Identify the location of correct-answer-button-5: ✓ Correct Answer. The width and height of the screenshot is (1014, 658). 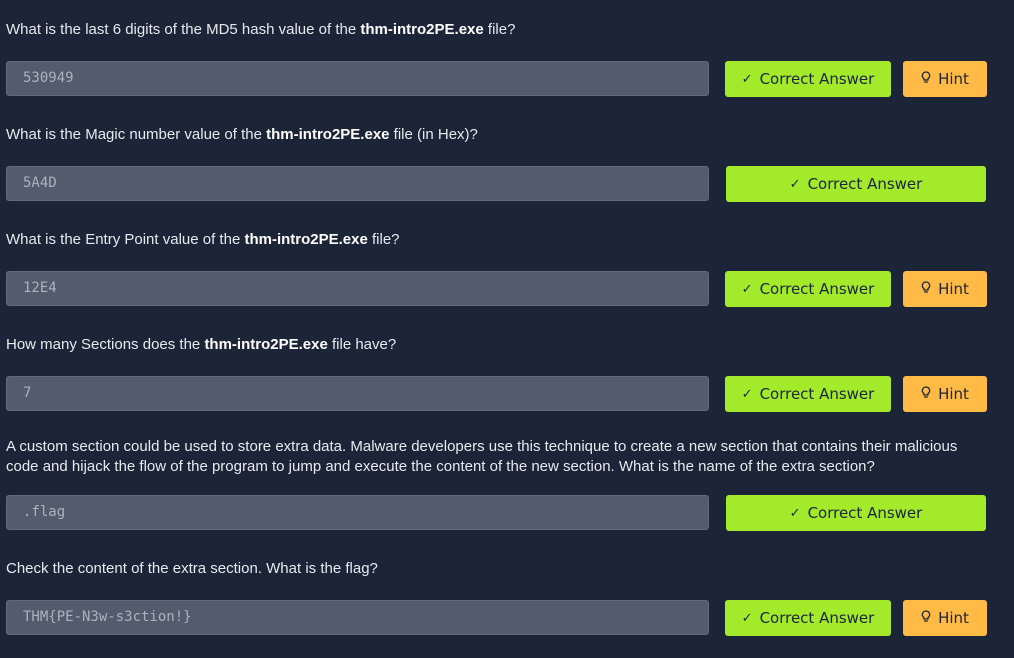
(856, 513).